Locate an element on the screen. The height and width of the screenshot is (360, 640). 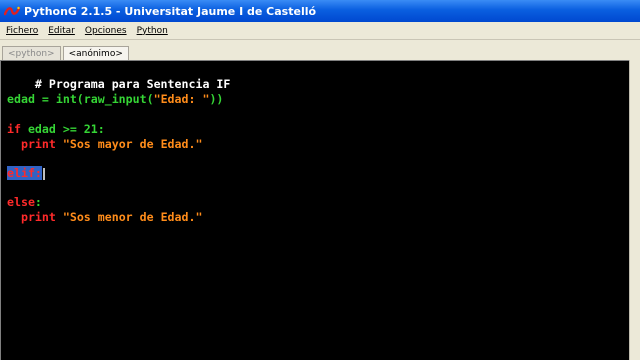
code-line-11: print "Sos menor de Edad." is located at coordinates (105, 217).